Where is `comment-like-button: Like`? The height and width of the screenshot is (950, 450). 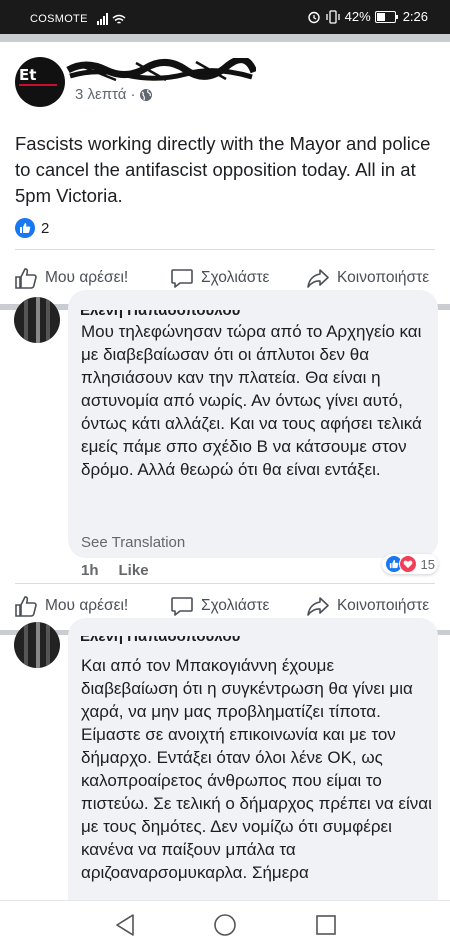
comment-like-button: Like is located at coordinates (134, 570).